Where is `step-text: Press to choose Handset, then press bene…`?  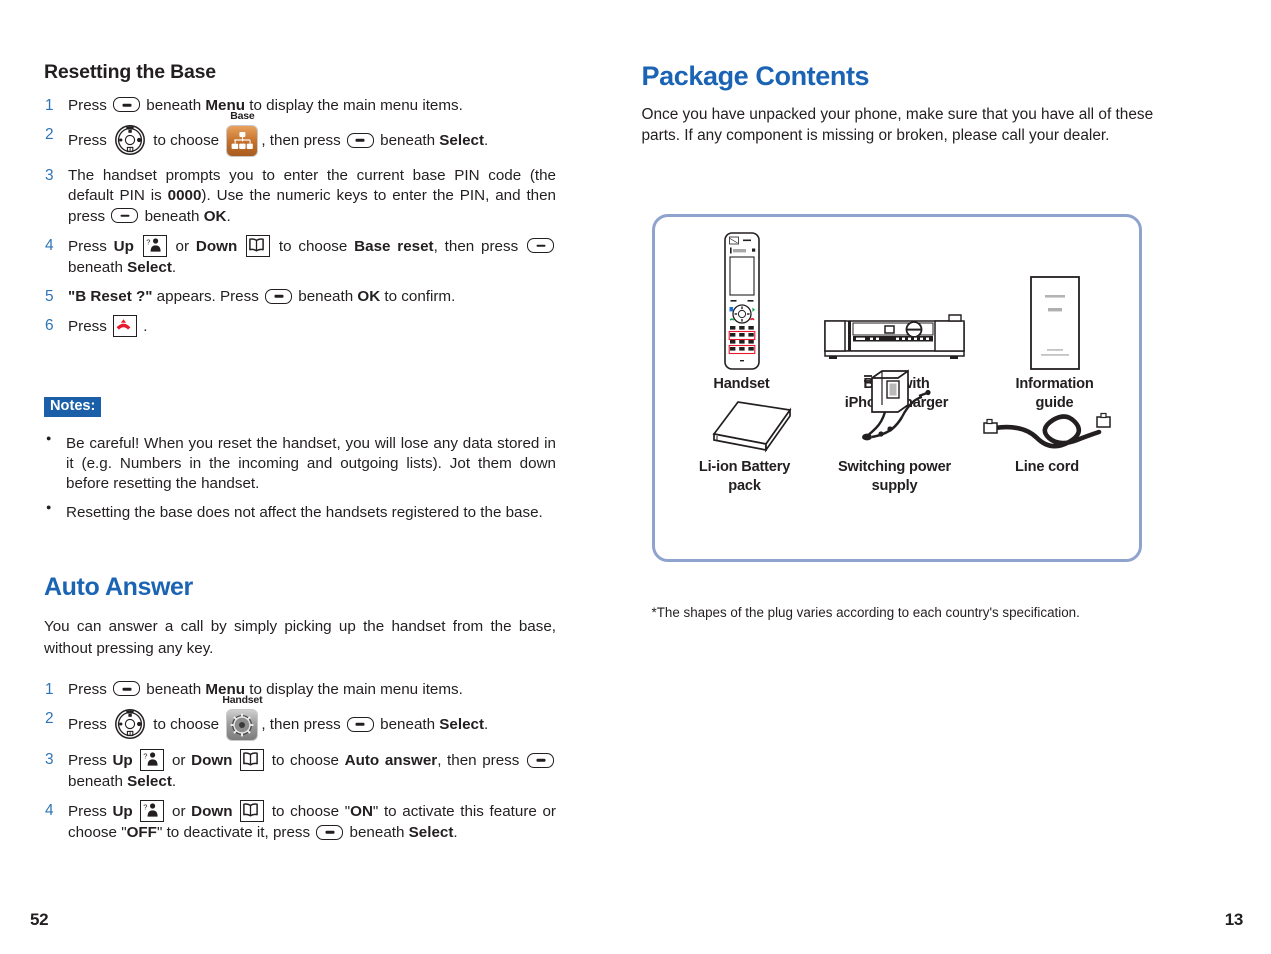 step-text: Press to choose Handset, then press bene… is located at coordinates (312, 718).